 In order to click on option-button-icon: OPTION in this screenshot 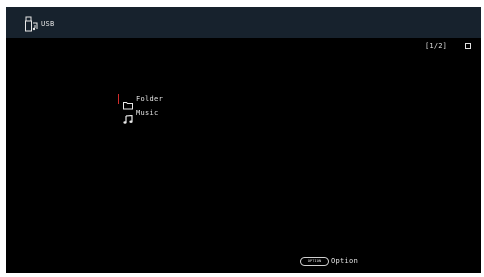, I will do `click(314, 261)`.